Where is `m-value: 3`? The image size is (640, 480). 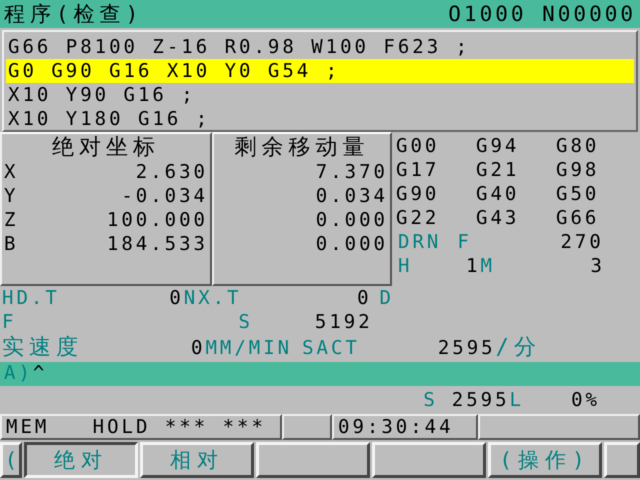
m-value: 3 is located at coordinates (597, 266).